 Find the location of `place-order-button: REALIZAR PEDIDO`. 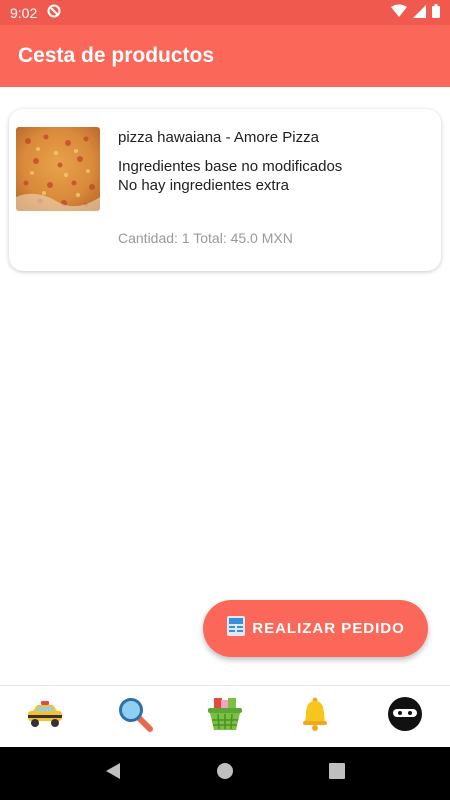

place-order-button: REALIZAR PEDIDO is located at coordinates (315, 628).